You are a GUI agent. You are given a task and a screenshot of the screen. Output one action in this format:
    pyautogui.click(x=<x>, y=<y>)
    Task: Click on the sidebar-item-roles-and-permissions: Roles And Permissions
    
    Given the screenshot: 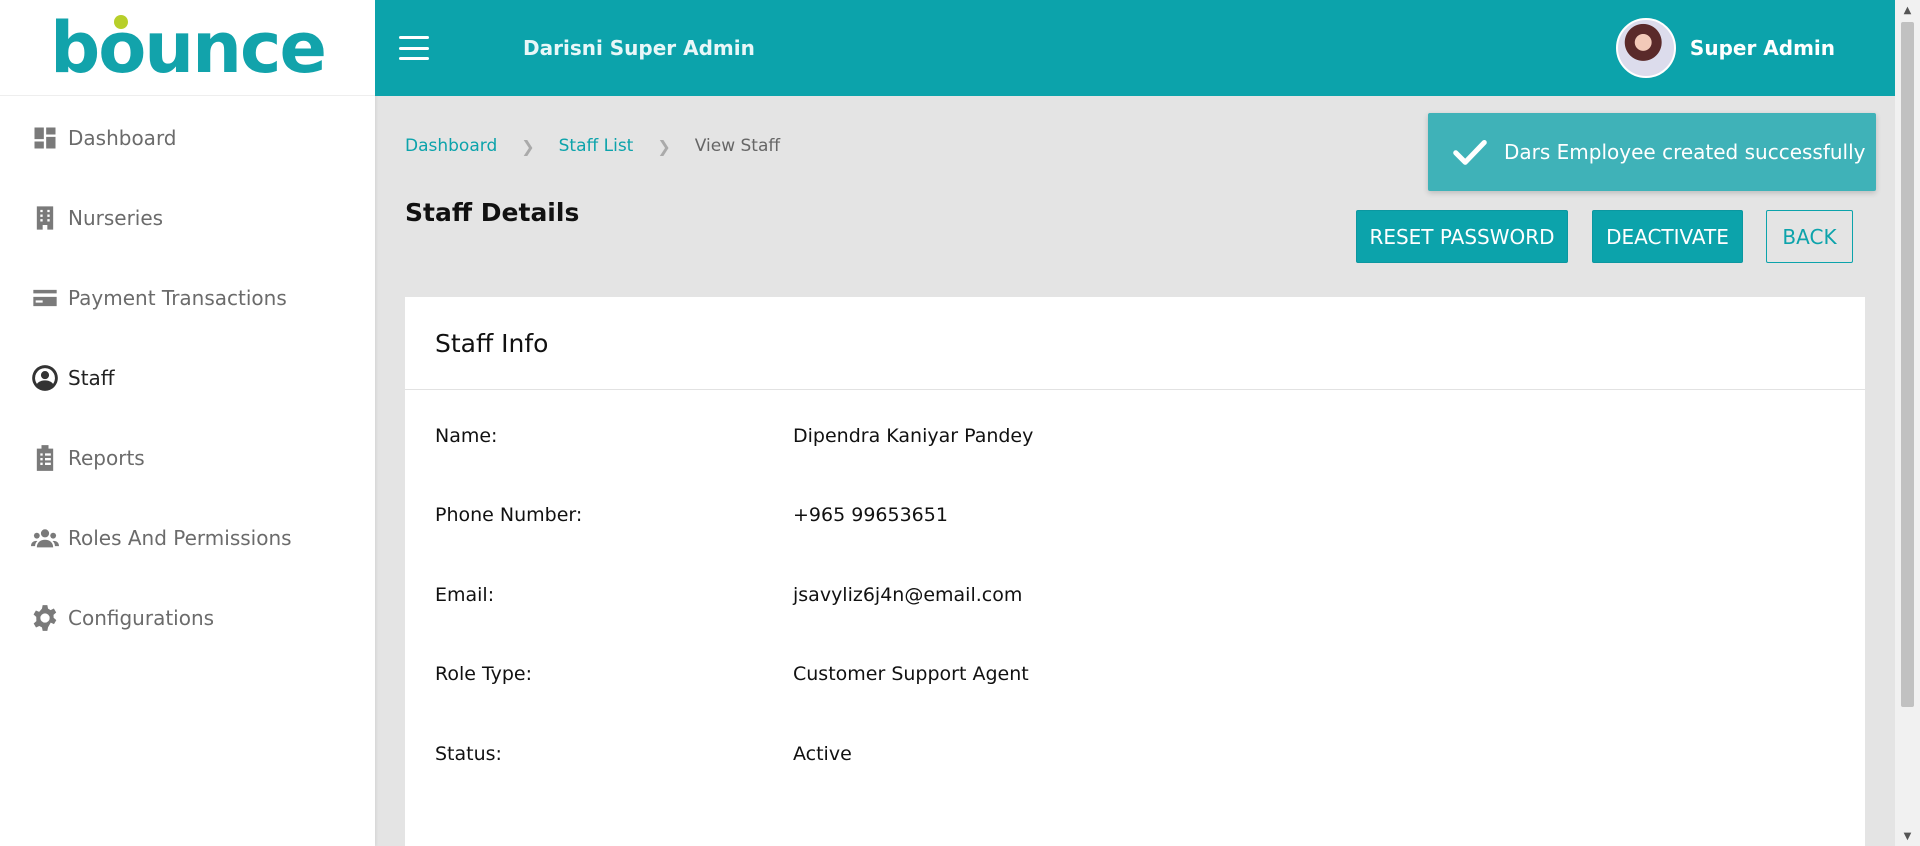 What is the action you would take?
    pyautogui.click(x=187, y=538)
    